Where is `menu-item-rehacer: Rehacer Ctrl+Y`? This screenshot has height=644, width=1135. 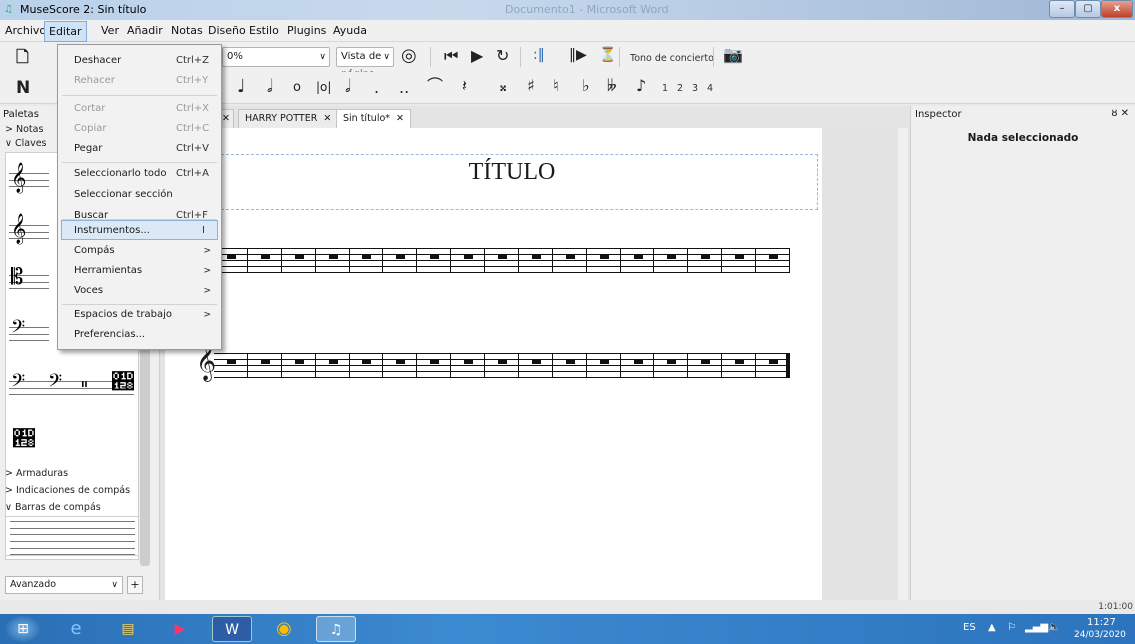
menu-item-rehacer: Rehacer Ctrl+Y is located at coordinates (139, 81).